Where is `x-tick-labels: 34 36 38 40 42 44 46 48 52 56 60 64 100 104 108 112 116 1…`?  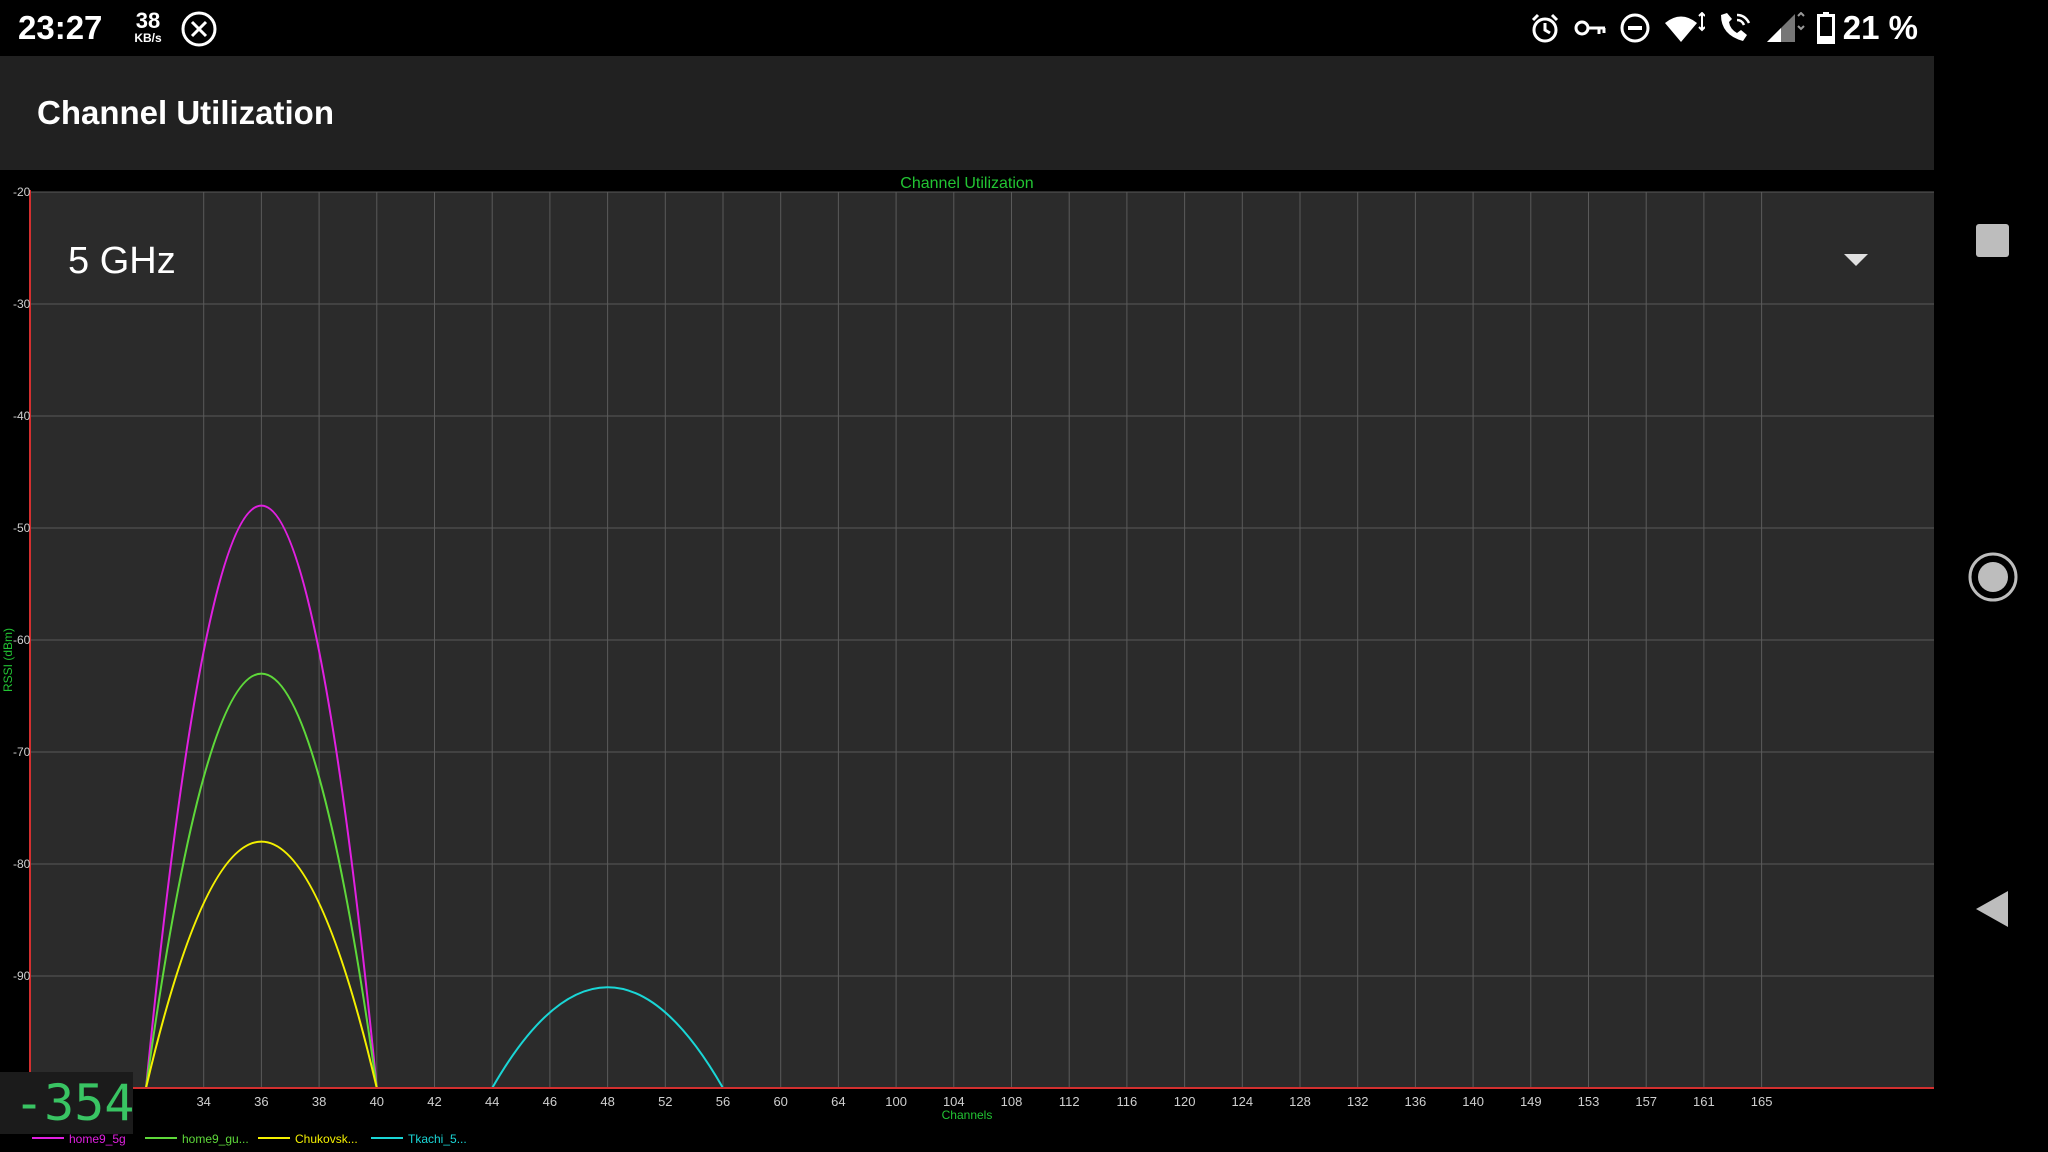
x-tick-labels: 34 36 38 40 42 44 46 48 52 56 60 64 100 104 108 112 116 1… is located at coordinates (984, 1101).